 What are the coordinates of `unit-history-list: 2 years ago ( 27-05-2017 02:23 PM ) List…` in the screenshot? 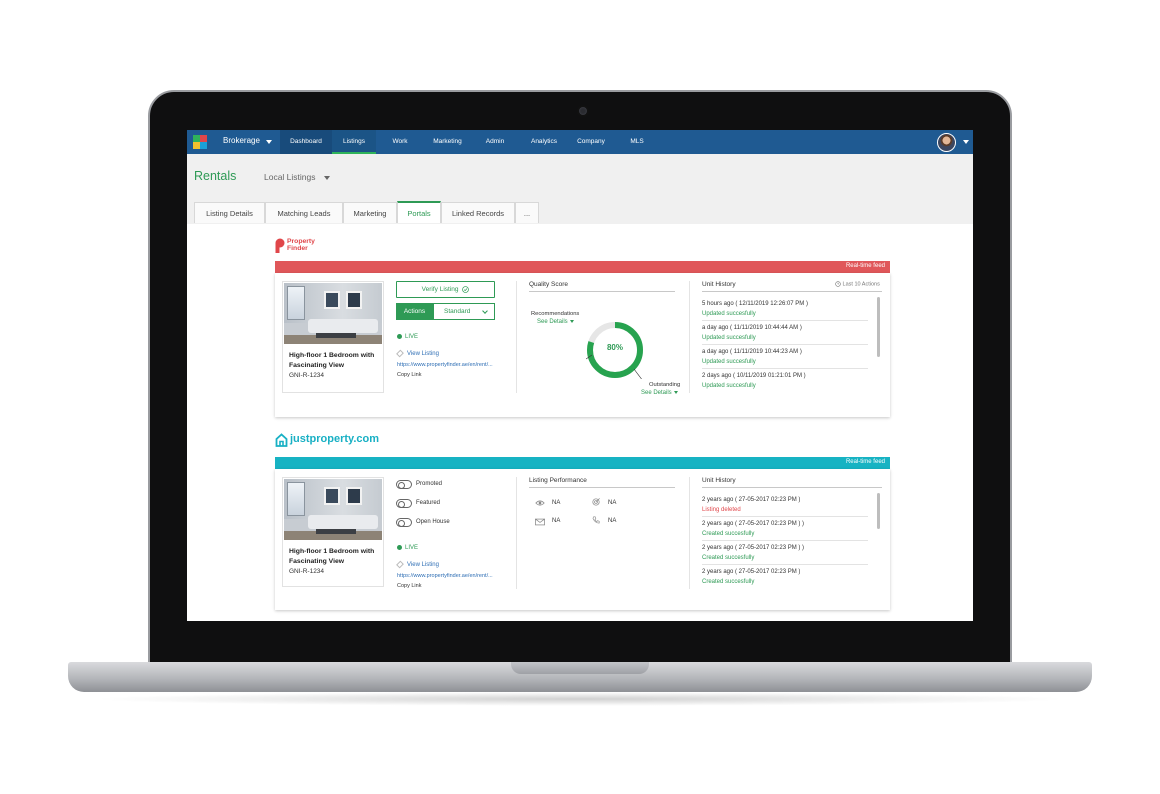 It's located at (792, 539).